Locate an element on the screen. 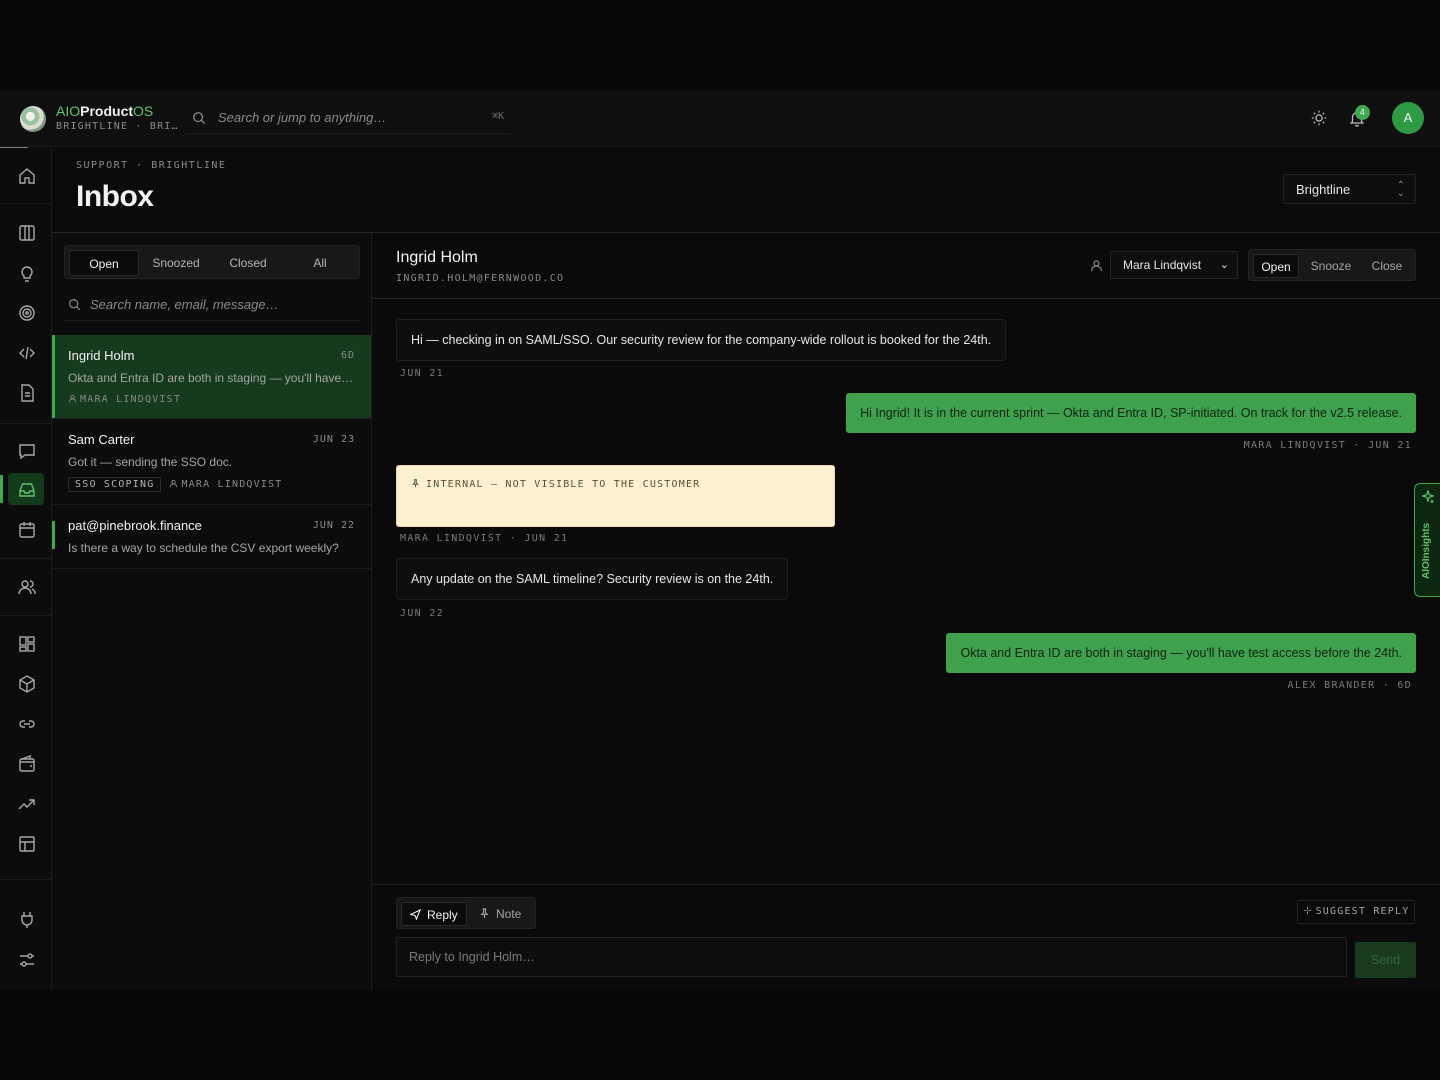  trending-up-icon is located at coordinates (27, 804).